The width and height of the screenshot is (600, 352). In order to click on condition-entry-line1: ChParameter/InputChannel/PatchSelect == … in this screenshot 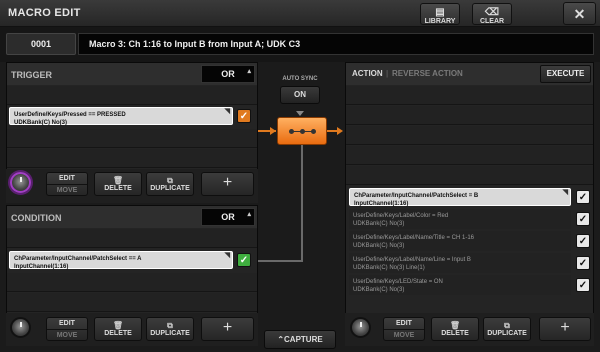, I will do `click(78, 259)`.